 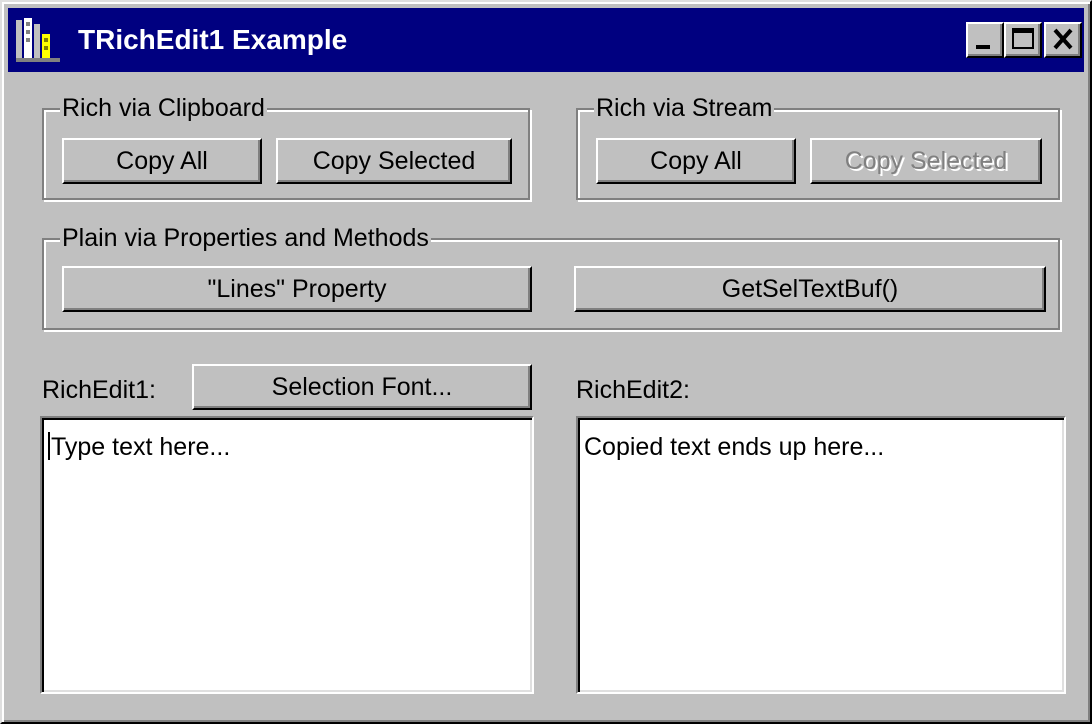 I want to click on close-button, so click(x=1063, y=40).